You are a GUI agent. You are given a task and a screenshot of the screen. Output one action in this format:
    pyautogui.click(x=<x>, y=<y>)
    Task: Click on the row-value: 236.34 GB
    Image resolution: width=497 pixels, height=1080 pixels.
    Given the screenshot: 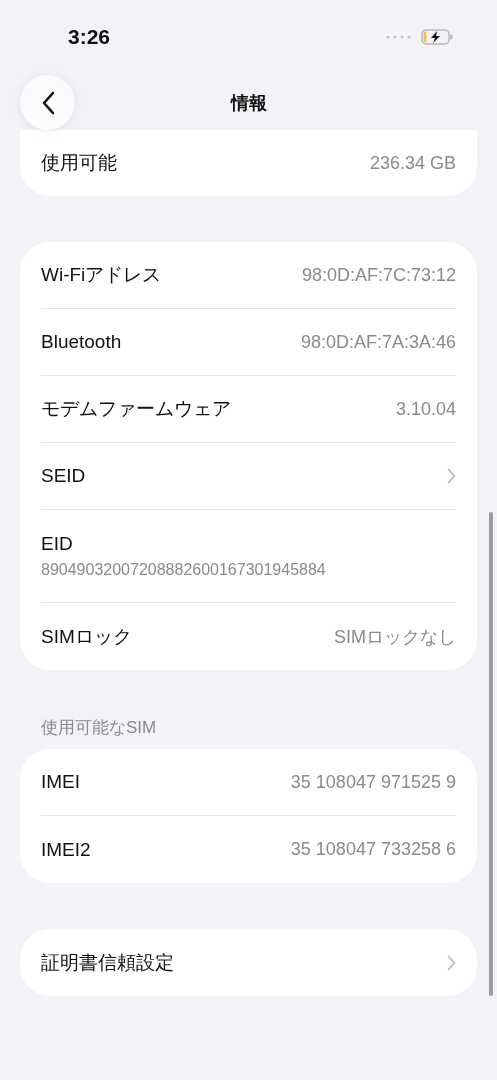 What is the action you would take?
    pyautogui.click(x=412, y=163)
    